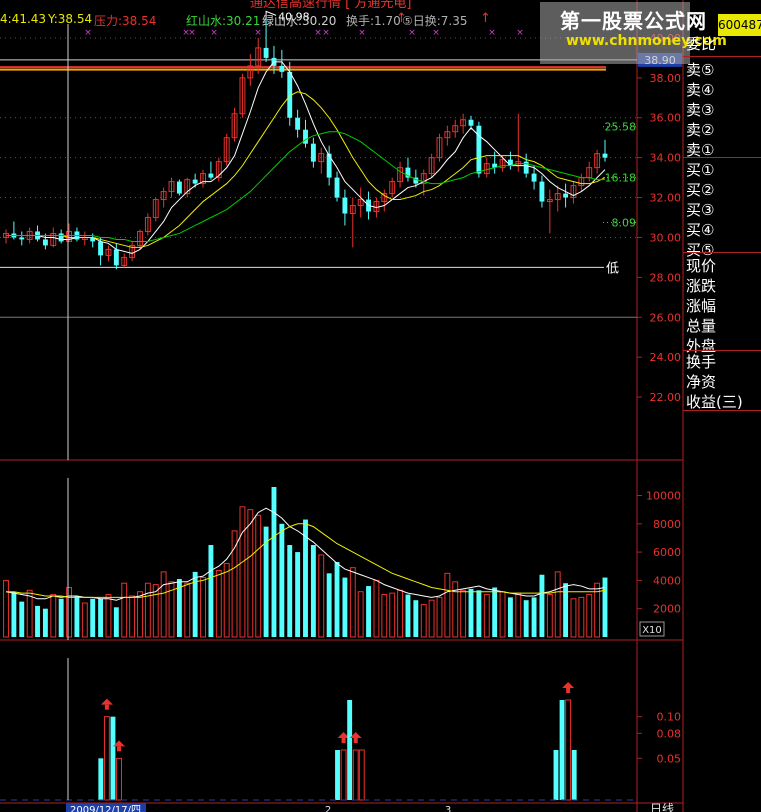  I want to click on volume-unit-label: X10, so click(652, 630).